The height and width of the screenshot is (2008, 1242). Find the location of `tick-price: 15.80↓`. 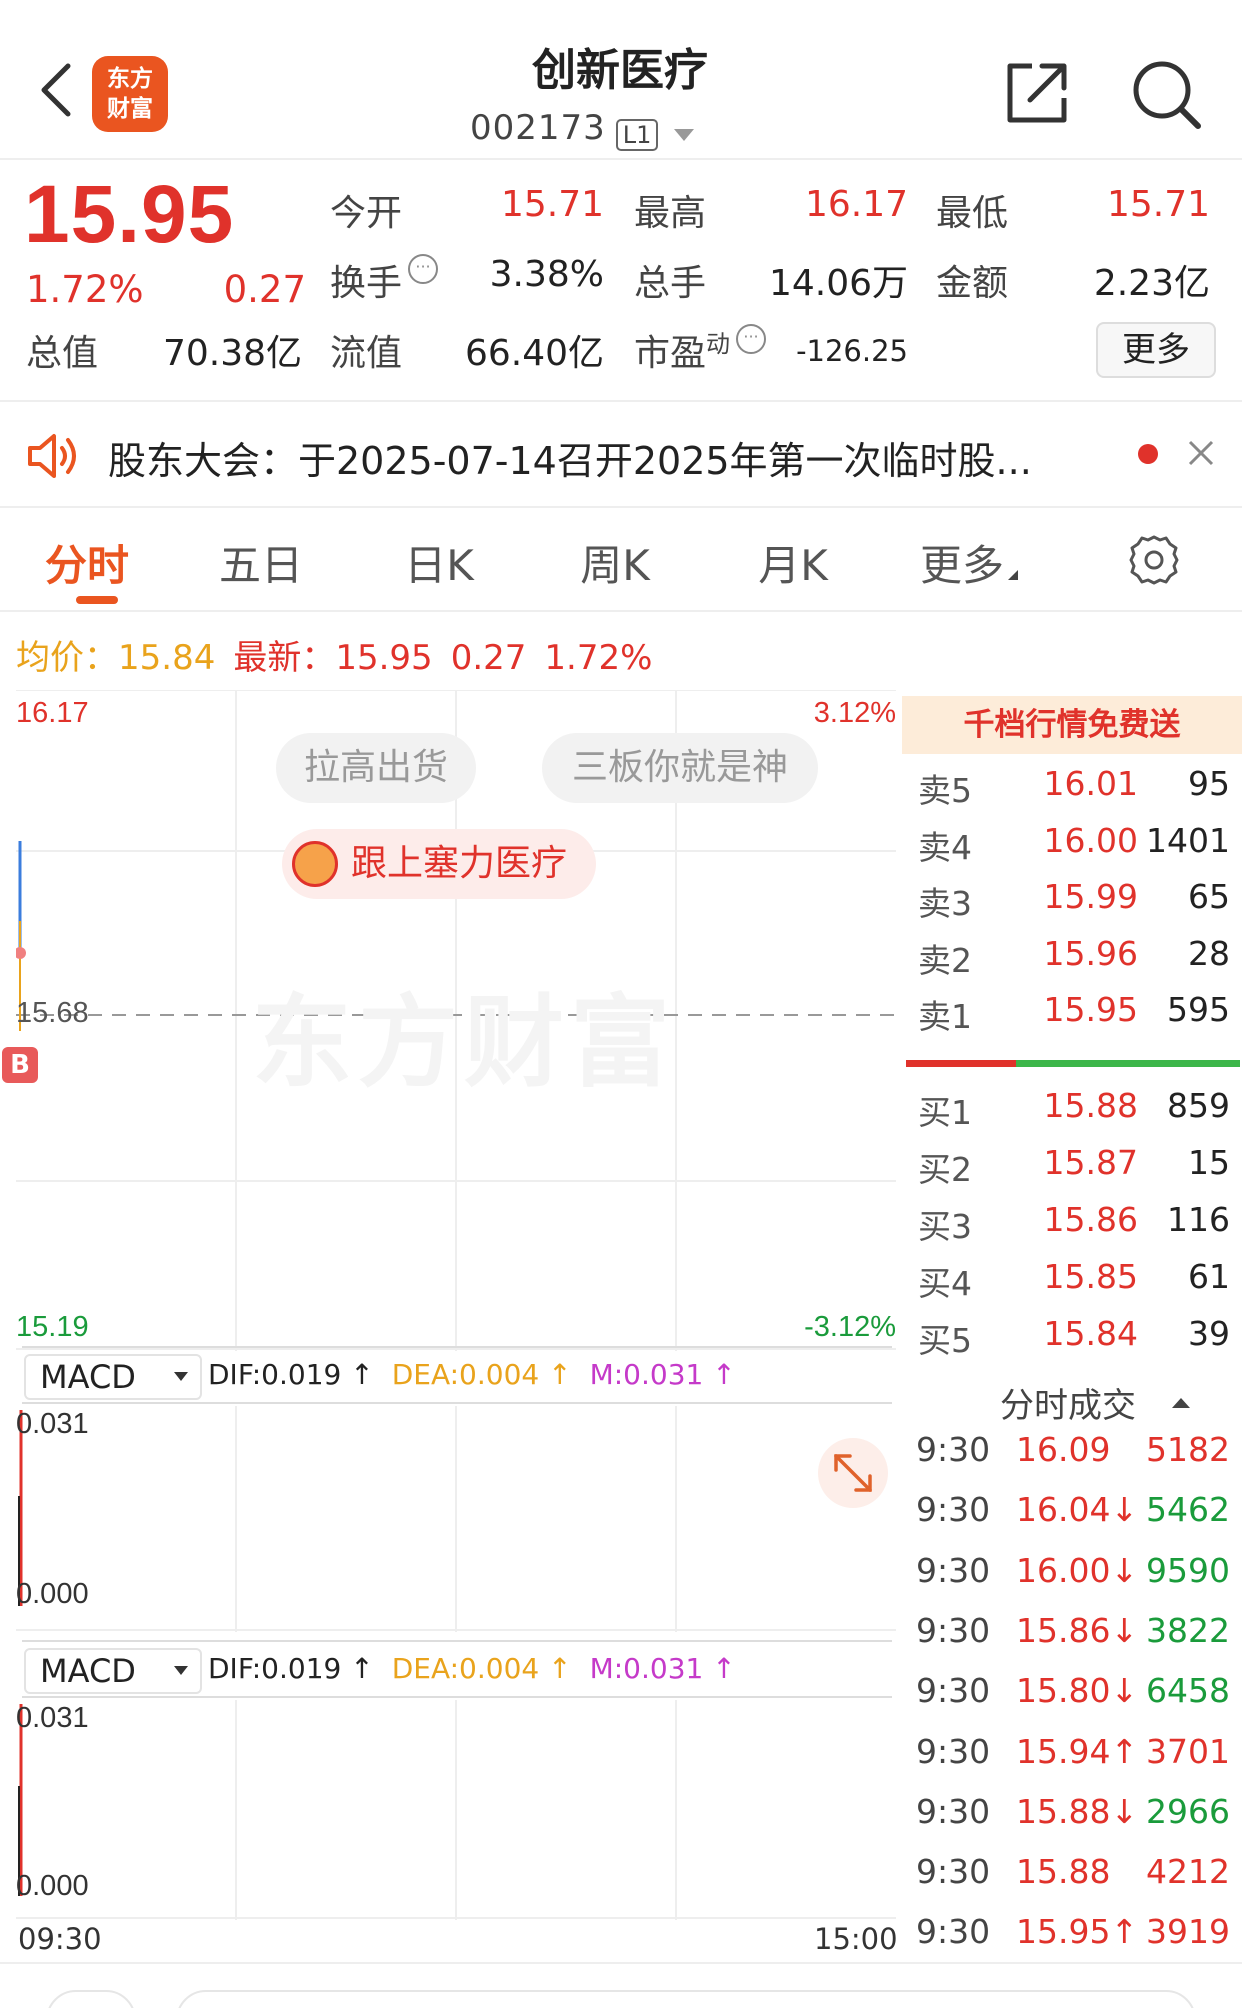

tick-price: 15.80↓ is located at coordinates (1077, 1691).